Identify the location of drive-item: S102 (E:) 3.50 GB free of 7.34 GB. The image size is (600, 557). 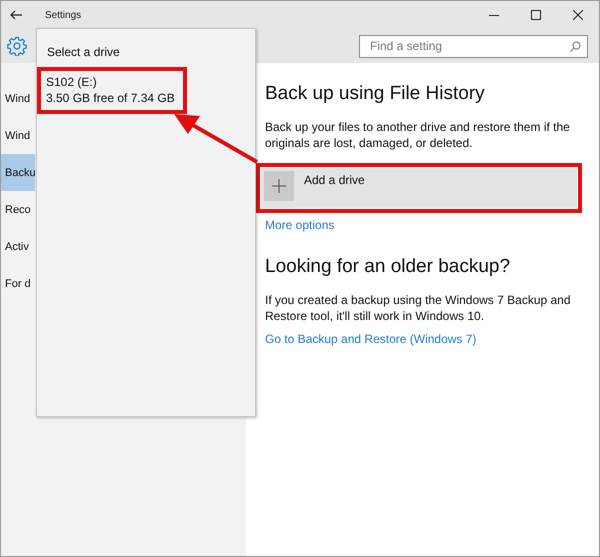
(112, 90).